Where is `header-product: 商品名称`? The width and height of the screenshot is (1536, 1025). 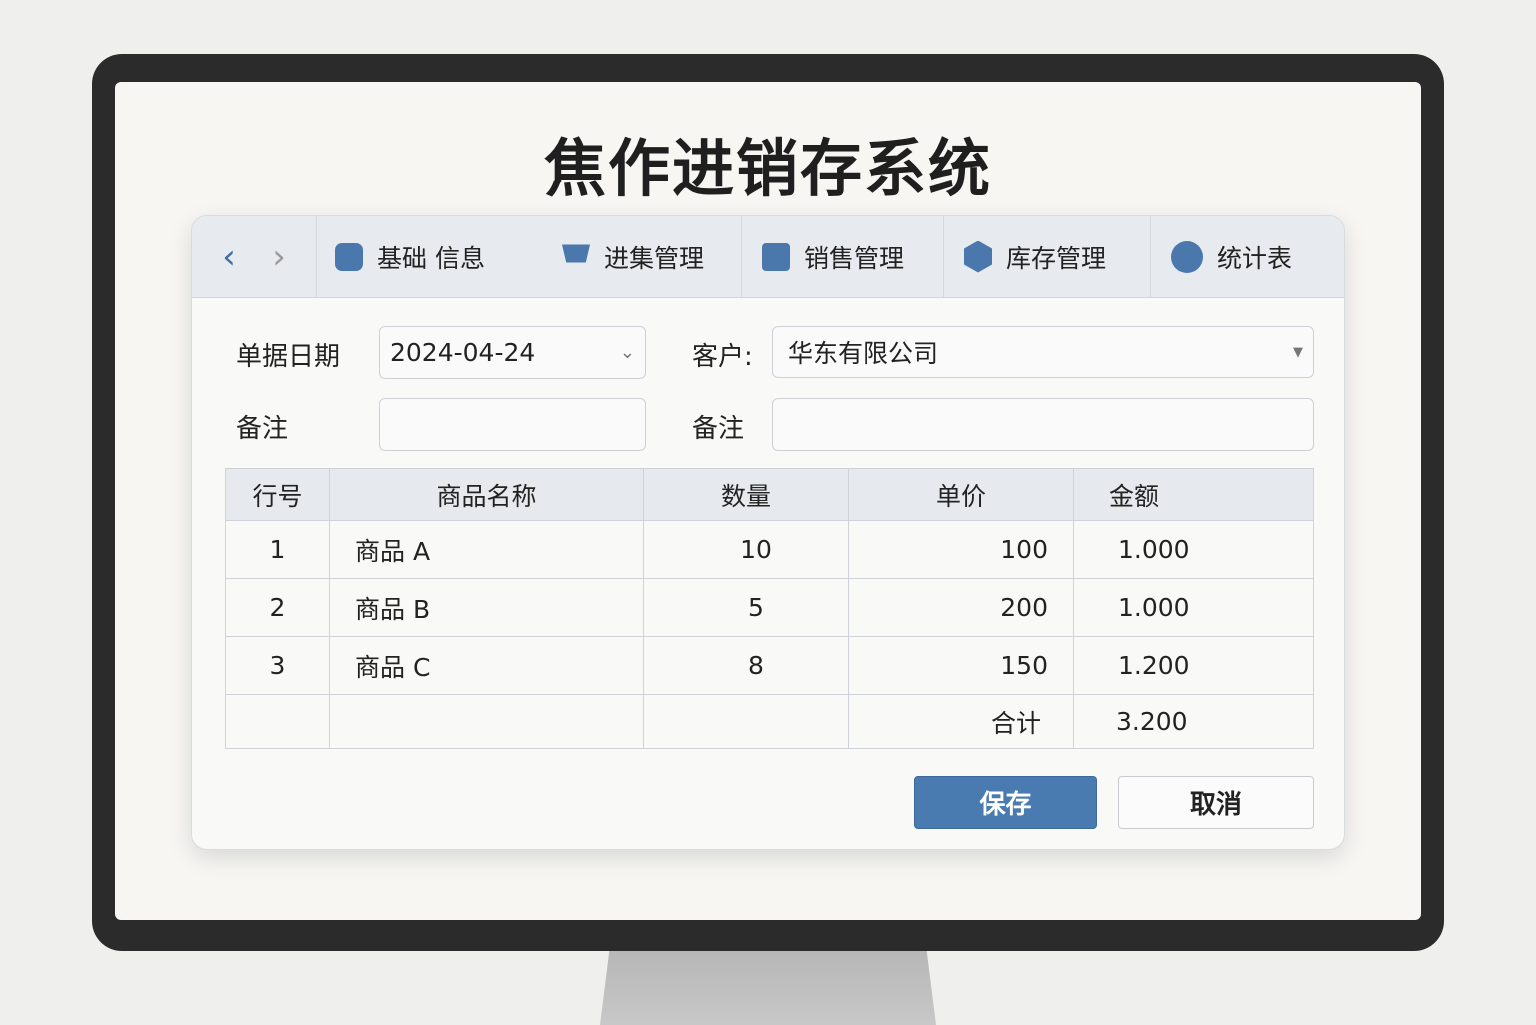 header-product: 商品名称 is located at coordinates (486, 494).